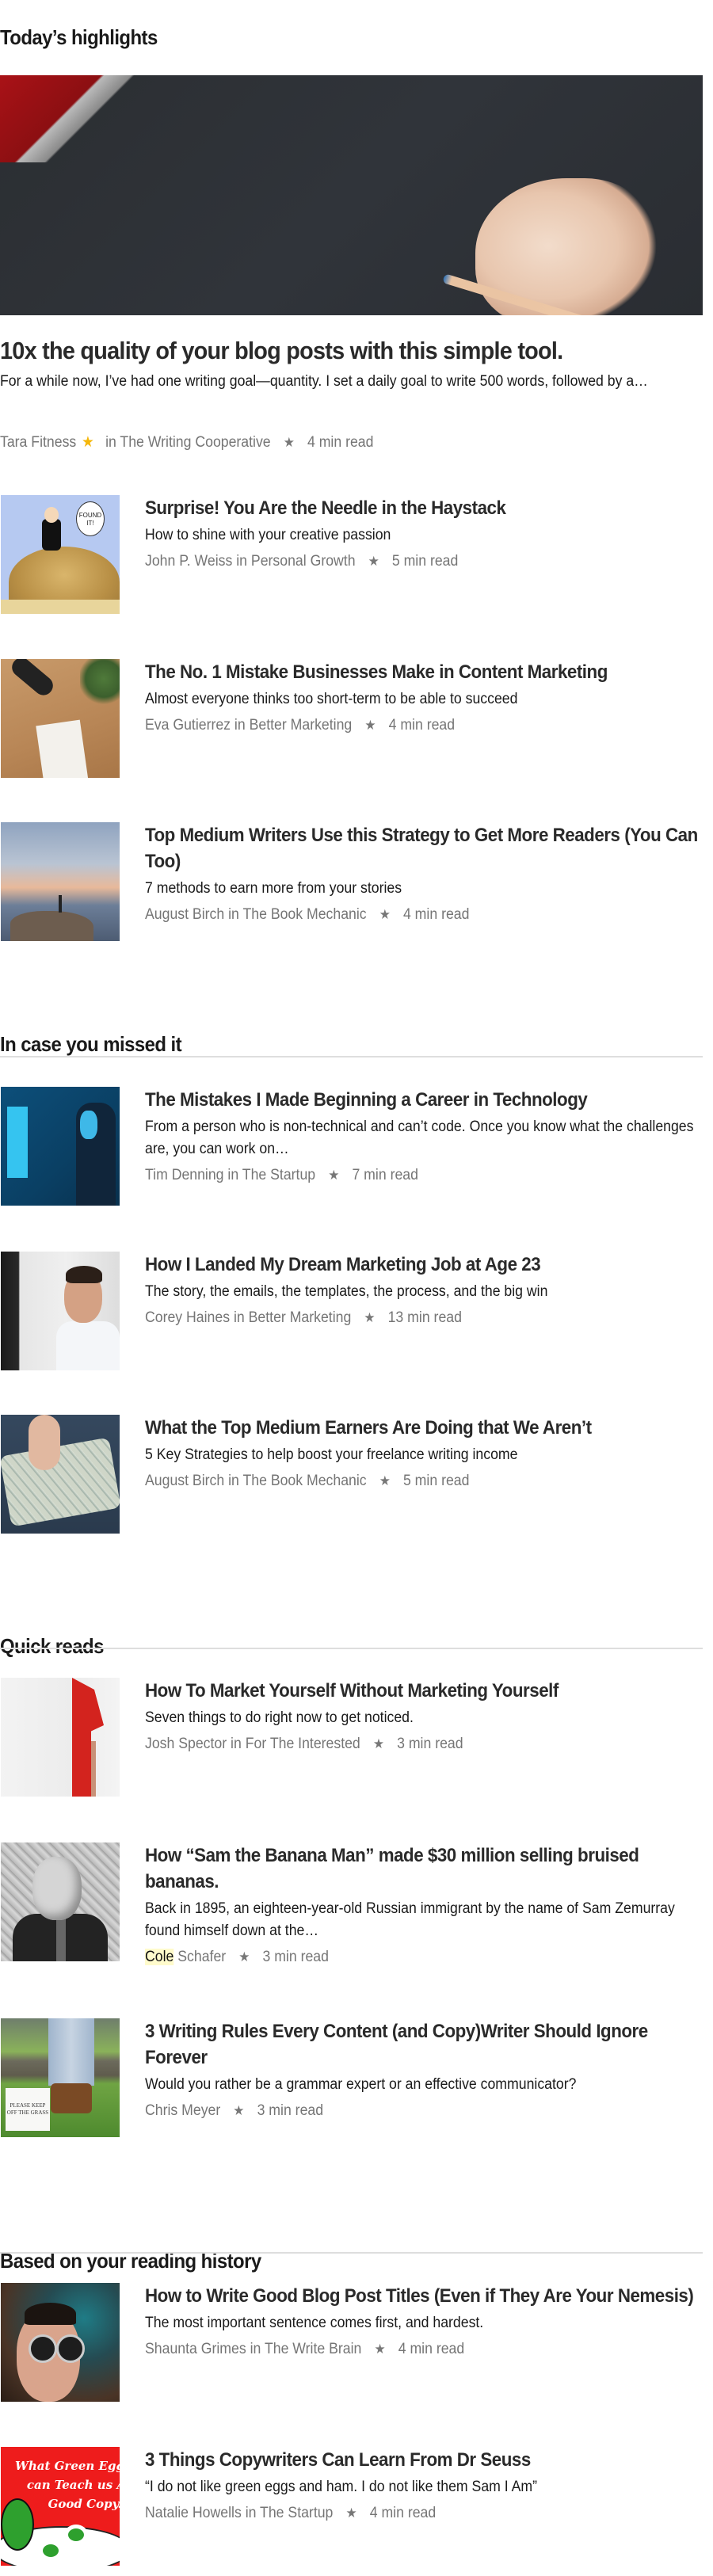  Describe the element at coordinates (303, 1744) in the screenshot. I see `publication-link: For The Interested` at that location.